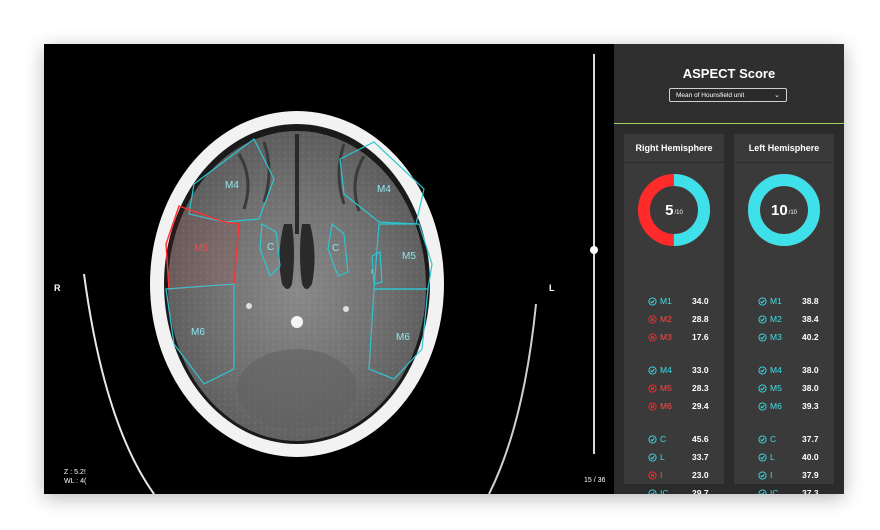 The height and width of the screenshot is (530, 880). What do you see at coordinates (678, 388) in the screenshot?
I see `region-row-m5: M5 28.3` at bounding box center [678, 388].